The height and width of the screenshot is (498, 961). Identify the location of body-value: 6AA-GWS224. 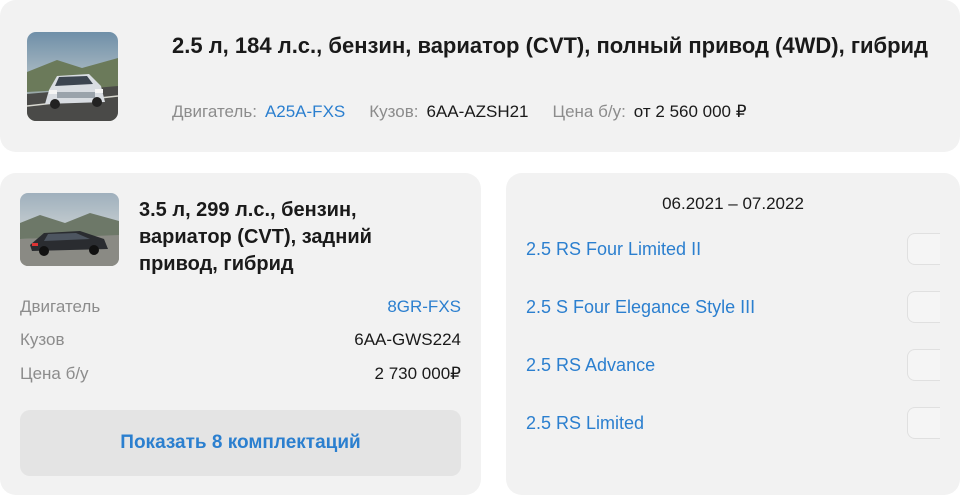
(407, 339).